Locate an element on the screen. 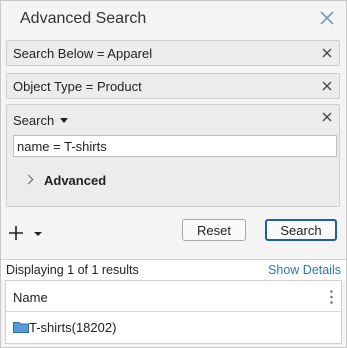 This screenshot has height=348, width=347. table-row: T-shirts(18202) is located at coordinates (173, 329).